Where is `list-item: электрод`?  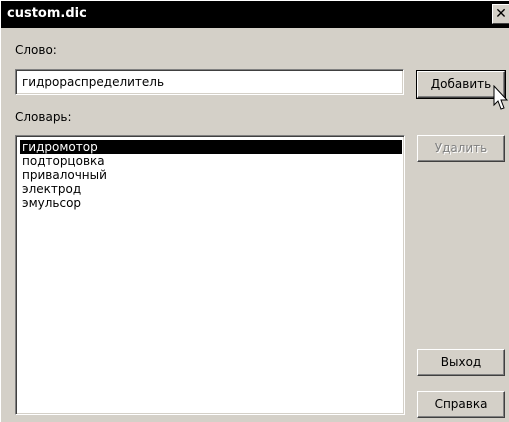 list-item: электрод is located at coordinates (50, 189).